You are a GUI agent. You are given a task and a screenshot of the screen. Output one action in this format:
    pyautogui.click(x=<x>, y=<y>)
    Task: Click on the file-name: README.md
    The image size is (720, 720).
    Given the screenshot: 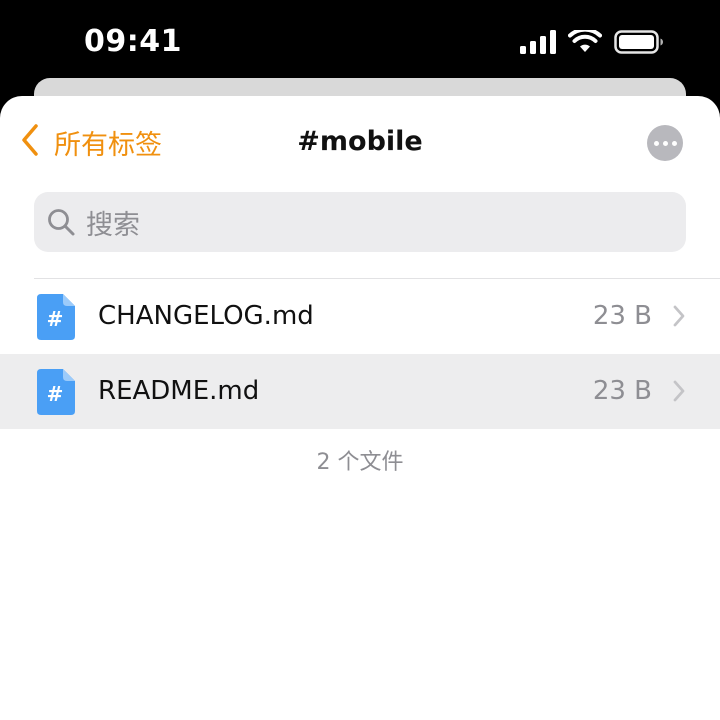 What is the action you would take?
    pyautogui.click(x=179, y=391)
    